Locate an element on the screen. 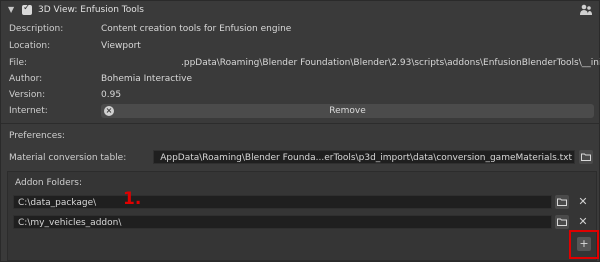 This screenshot has height=262, width=600. addon-folders-label: Addon Folders: is located at coordinates (49, 183).